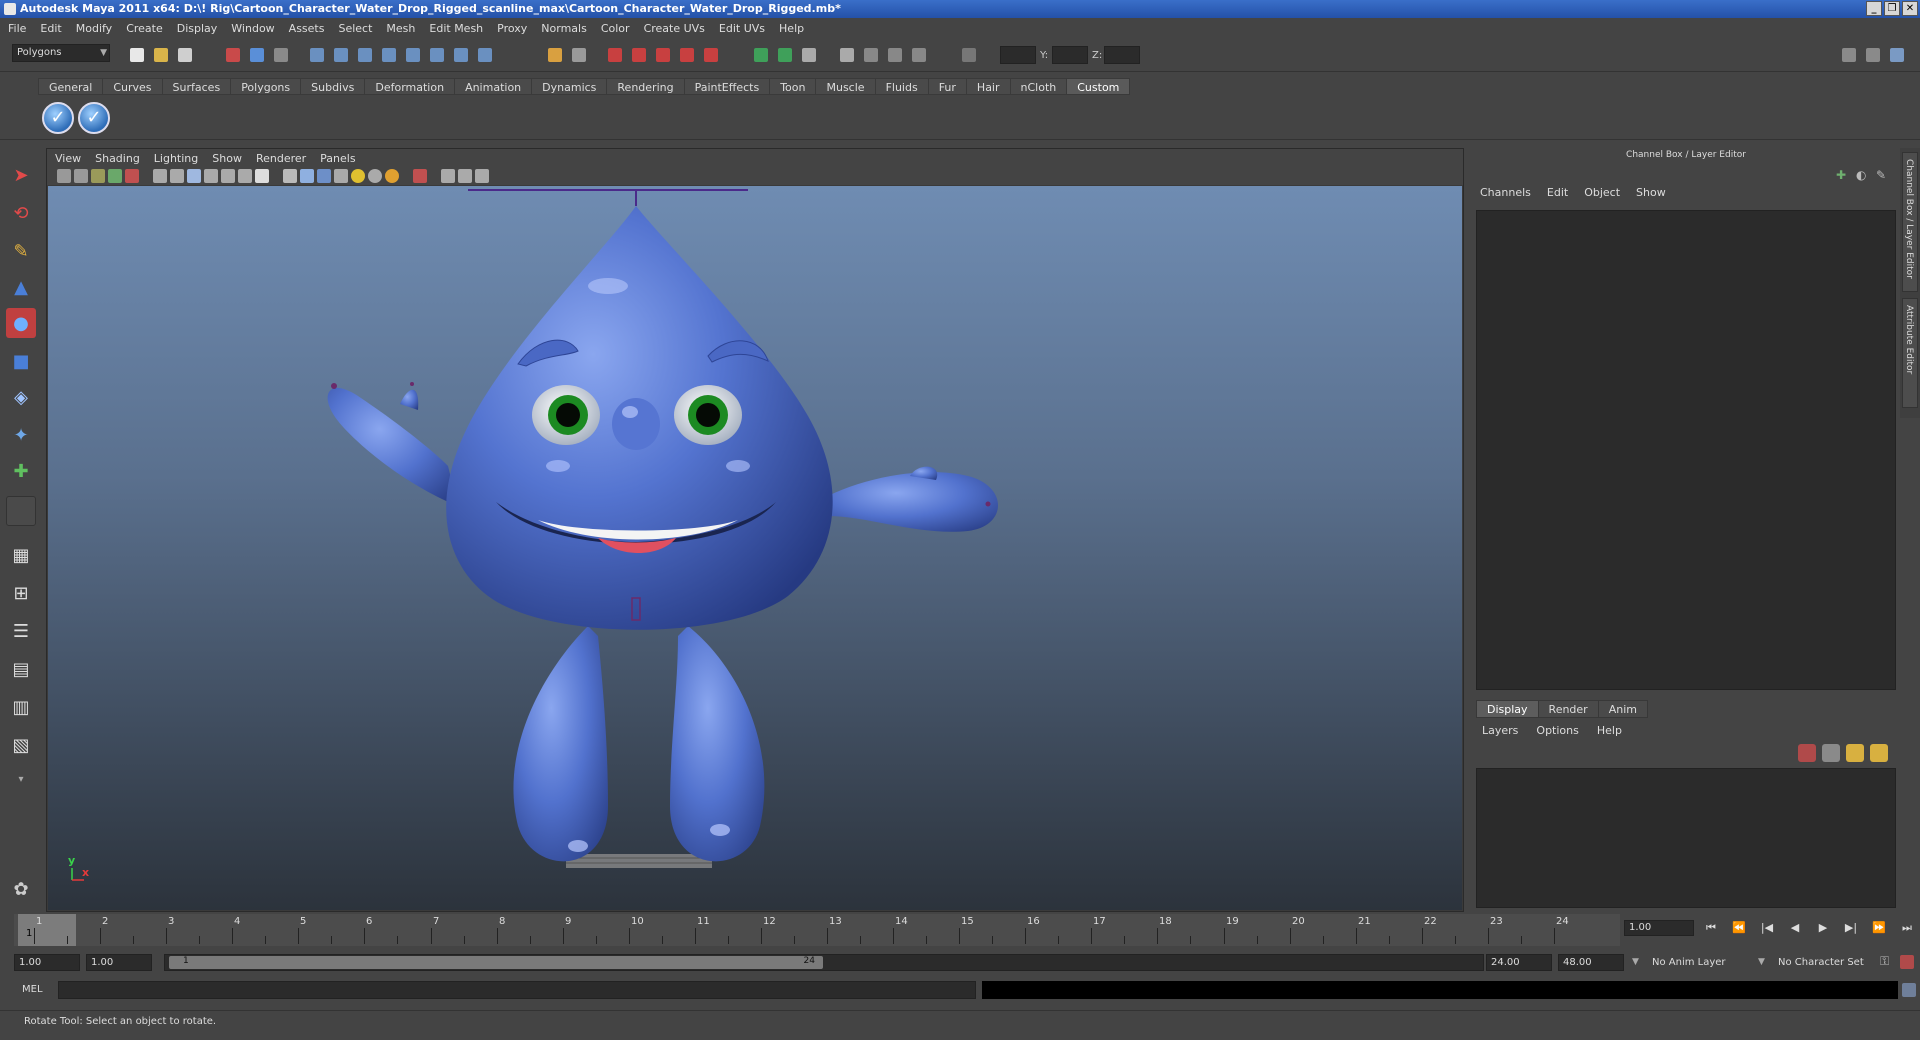 The image size is (1920, 1040). What do you see at coordinates (1767, 928) in the screenshot?
I see `step-back-frame-icon: |◀` at bounding box center [1767, 928].